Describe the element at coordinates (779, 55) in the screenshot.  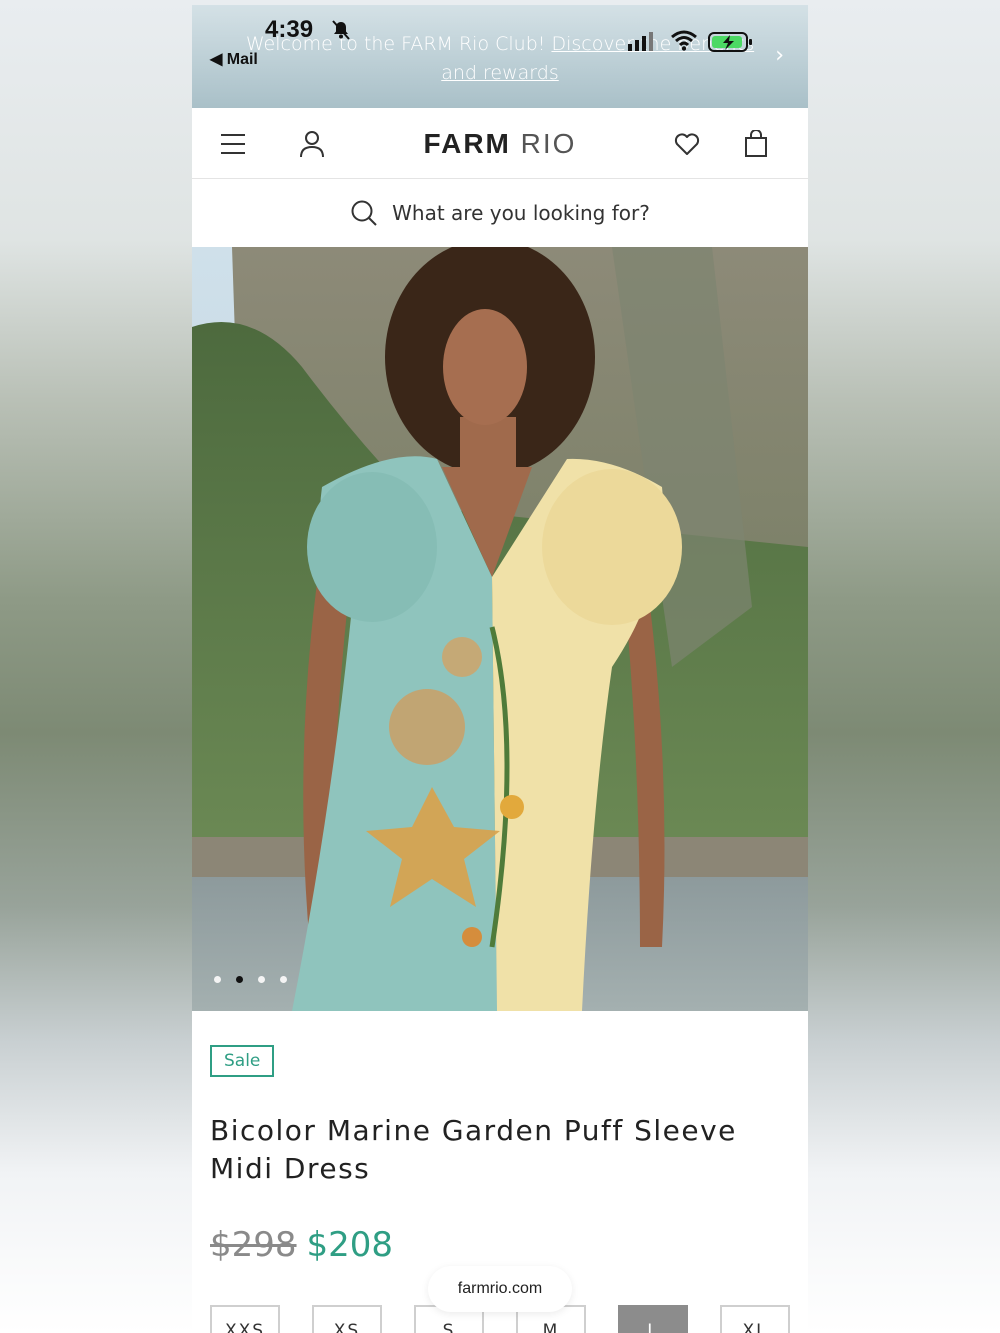
I see `chevron-right-icon: ›` at that location.